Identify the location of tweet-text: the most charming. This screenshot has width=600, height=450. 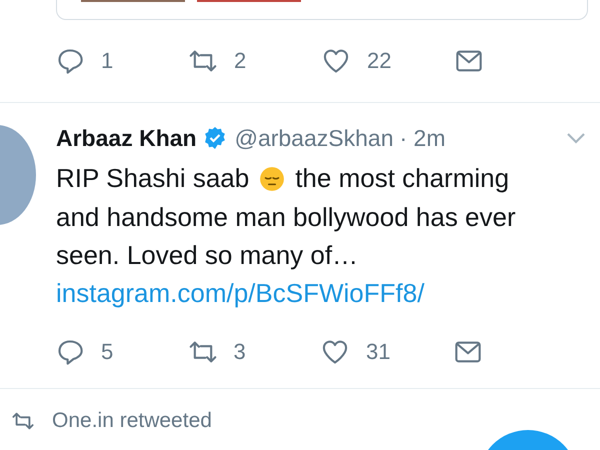
(402, 178).